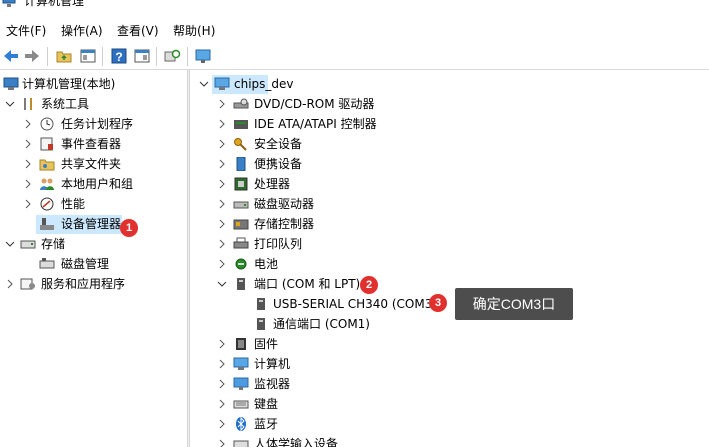 Image resolution: width=709 pixels, height=447 pixels. What do you see at coordinates (47, 184) in the screenshot?
I see `users-icon` at bounding box center [47, 184].